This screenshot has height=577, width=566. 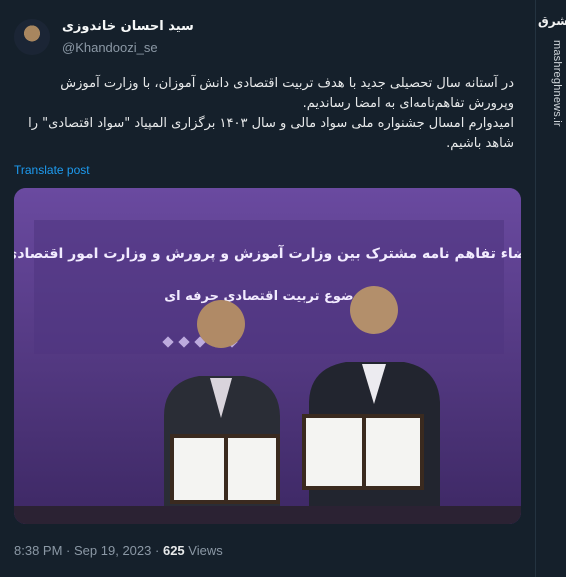 I want to click on watermark-logo: مشرق, so click(x=552, y=21).